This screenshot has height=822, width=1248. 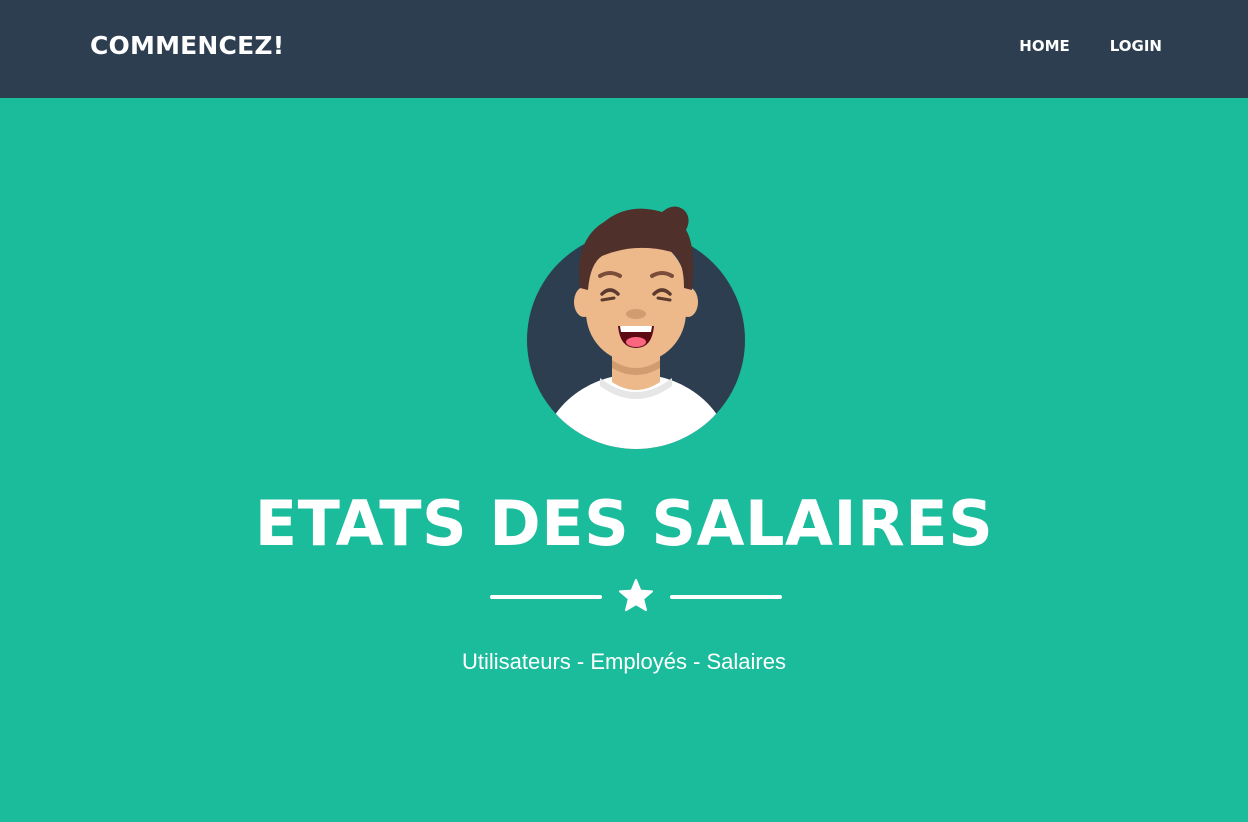 What do you see at coordinates (187, 46) in the screenshot?
I see `brand-link: COMMENCEZ!` at bounding box center [187, 46].